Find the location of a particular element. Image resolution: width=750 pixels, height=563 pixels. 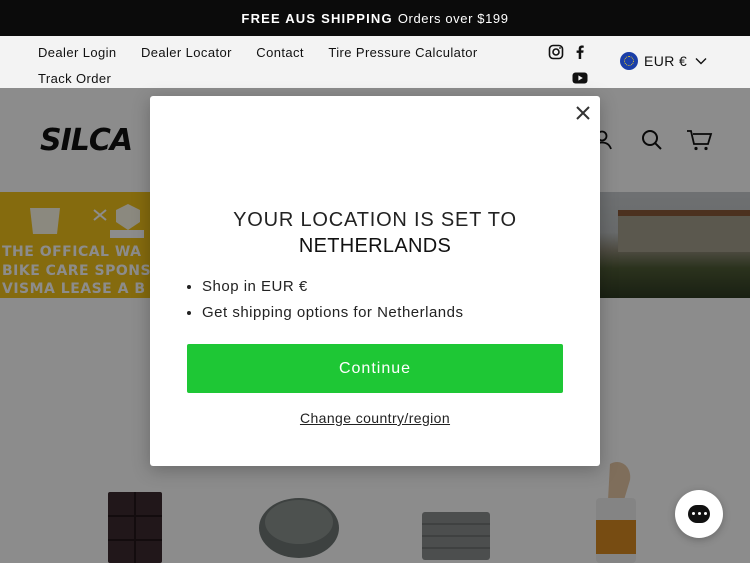

chevron-down-icon is located at coordinates (701, 61).